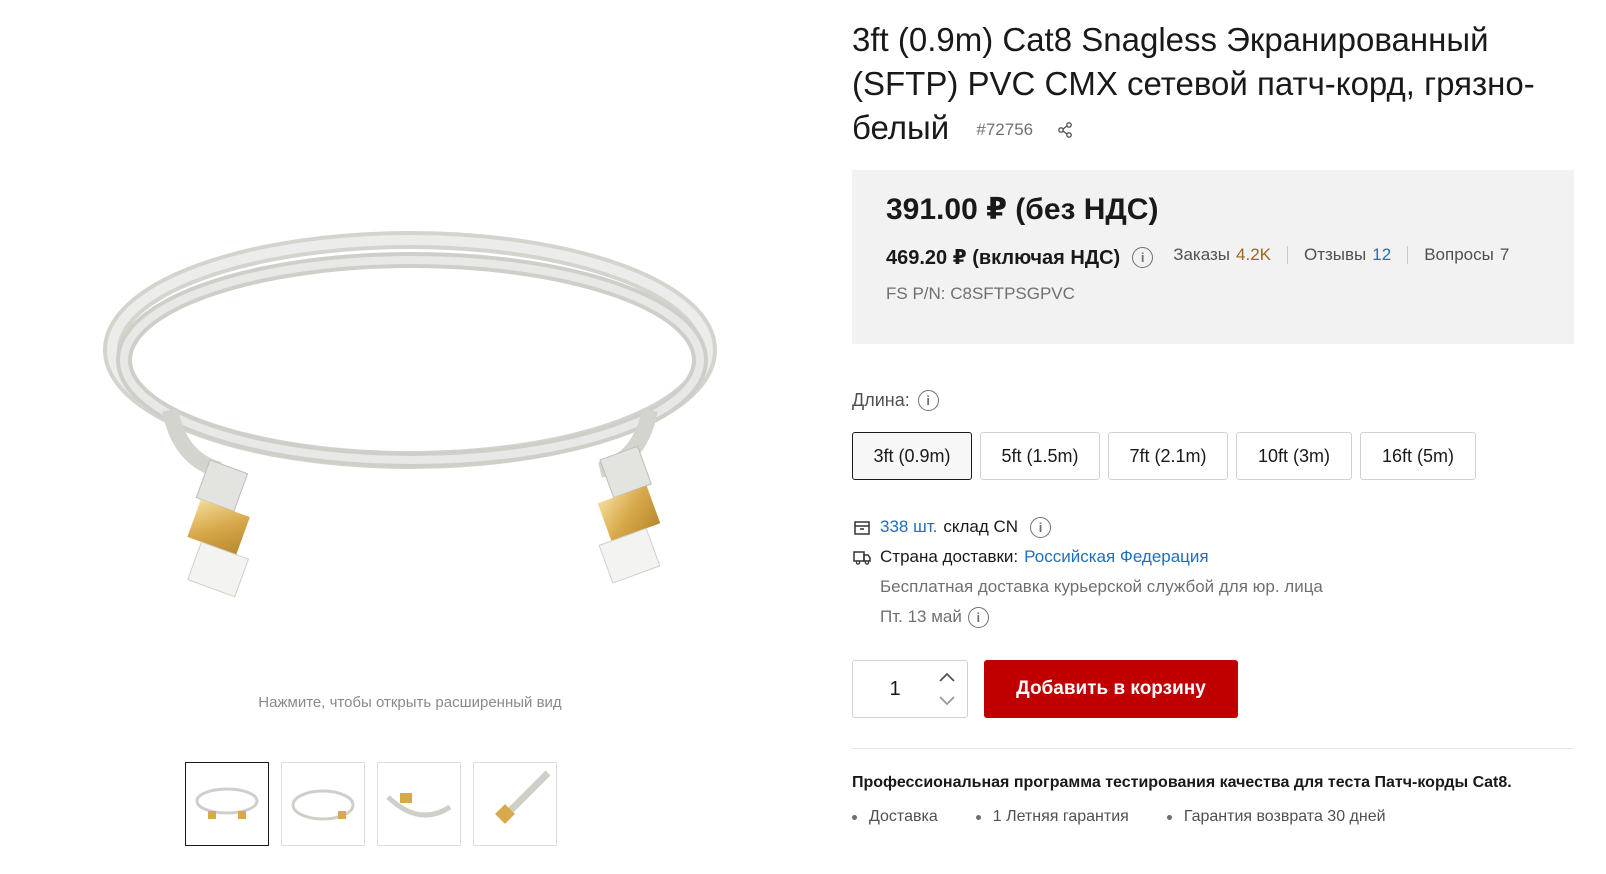 This screenshot has height=874, width=1606. I want to click on length-label: Длина: i, so click(895, 400).